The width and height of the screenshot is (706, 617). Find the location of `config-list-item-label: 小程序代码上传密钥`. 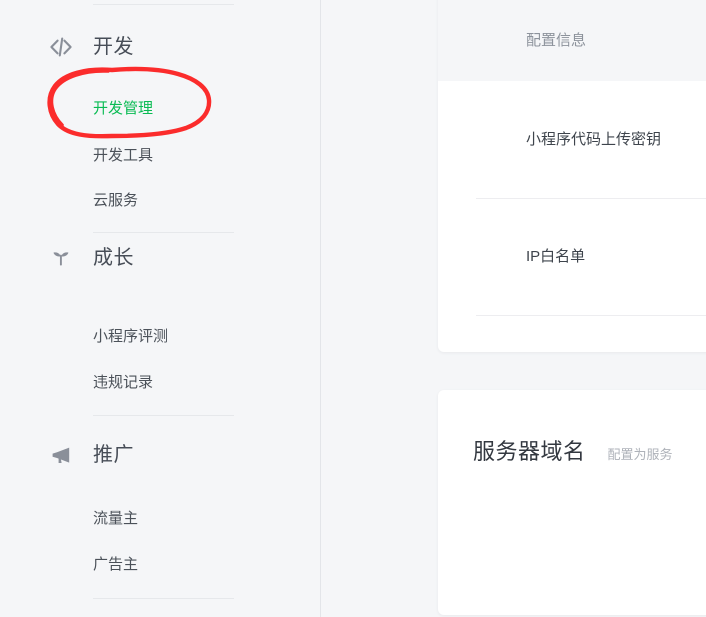

config-list-item-label: 小程序代码上传密钥 is located at coordinates (594, 139).